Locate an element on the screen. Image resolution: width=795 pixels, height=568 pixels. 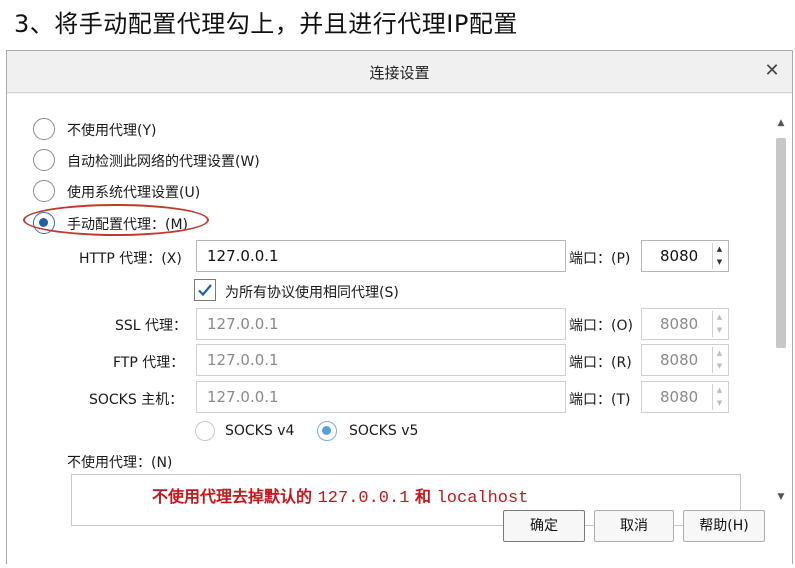
socks-host-input: 127.0.0.1 is located at coordinates (381, 397).